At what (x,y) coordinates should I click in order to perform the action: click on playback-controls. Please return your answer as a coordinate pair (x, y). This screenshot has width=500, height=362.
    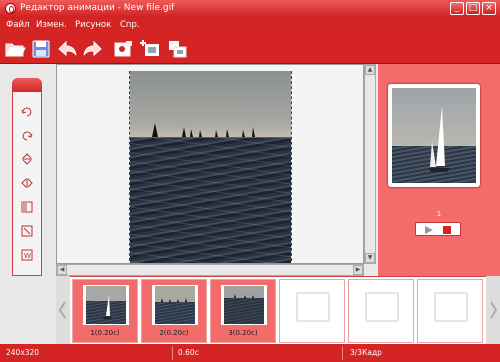
    Looking at the image, I should click on (438, 229).